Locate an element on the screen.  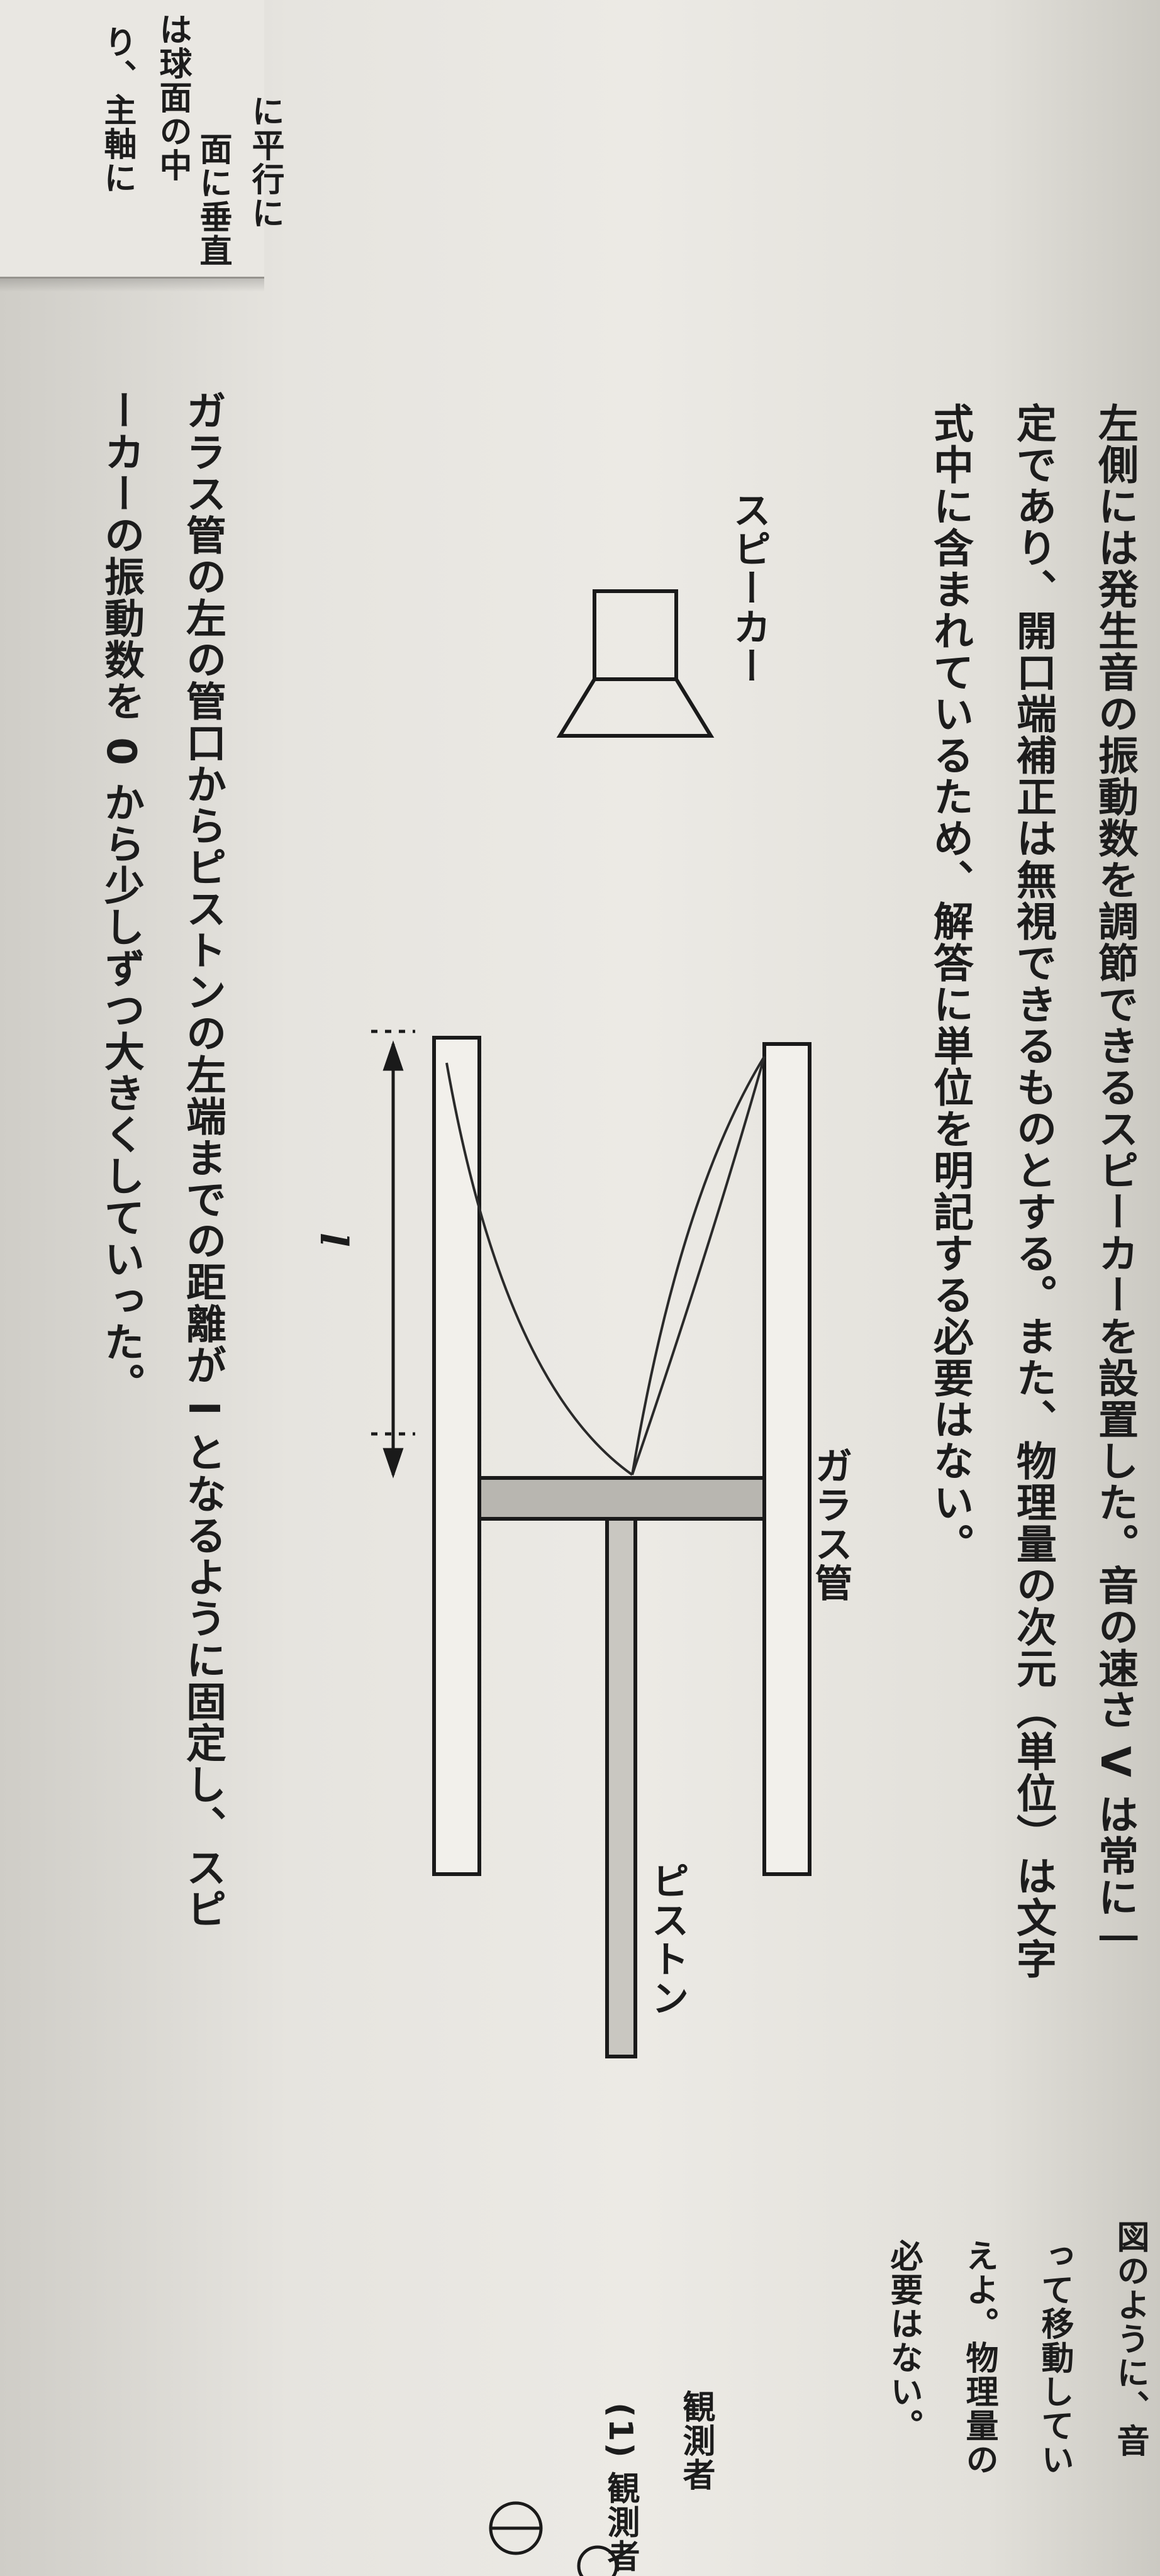
observer-figure-fragment is located at coordinates (553, 2538).